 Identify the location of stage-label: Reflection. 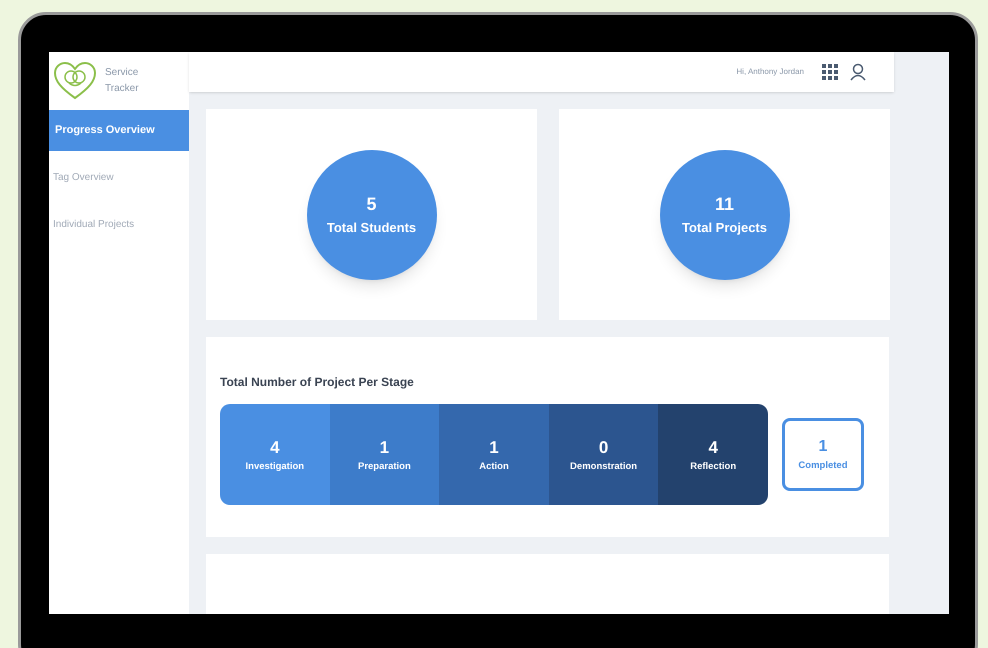
(713, 467).